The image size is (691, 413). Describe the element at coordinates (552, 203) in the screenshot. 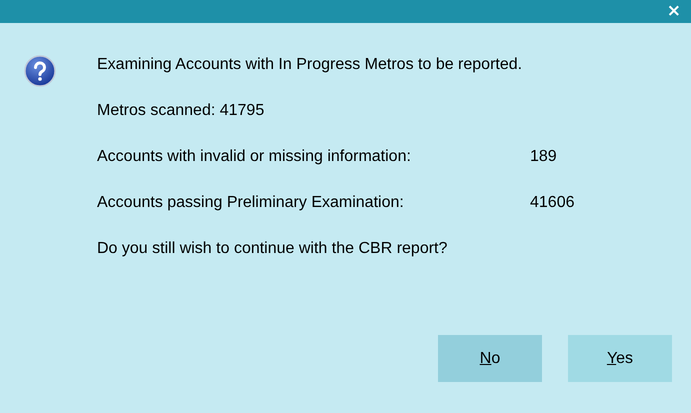

I see `info-value: 41606` at that location.